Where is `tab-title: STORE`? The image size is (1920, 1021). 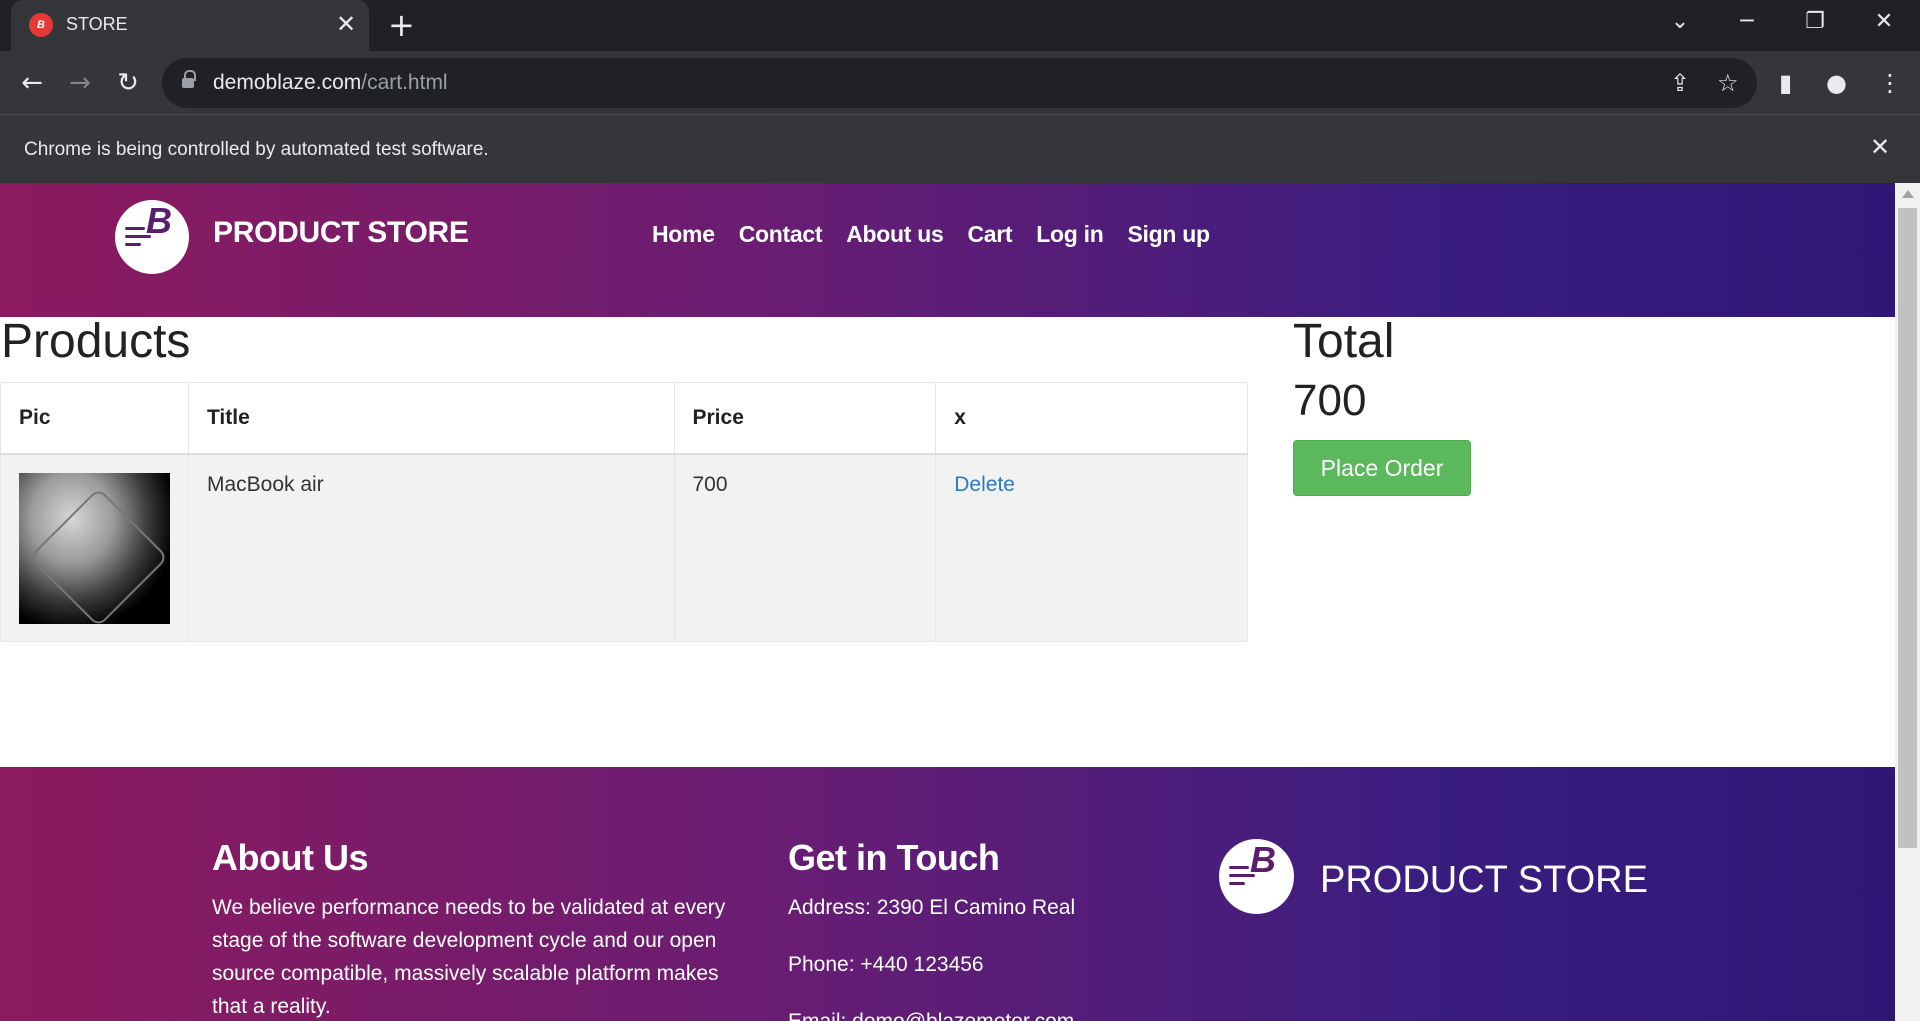
tab-title: STORE is located at coordinates (97, 24).